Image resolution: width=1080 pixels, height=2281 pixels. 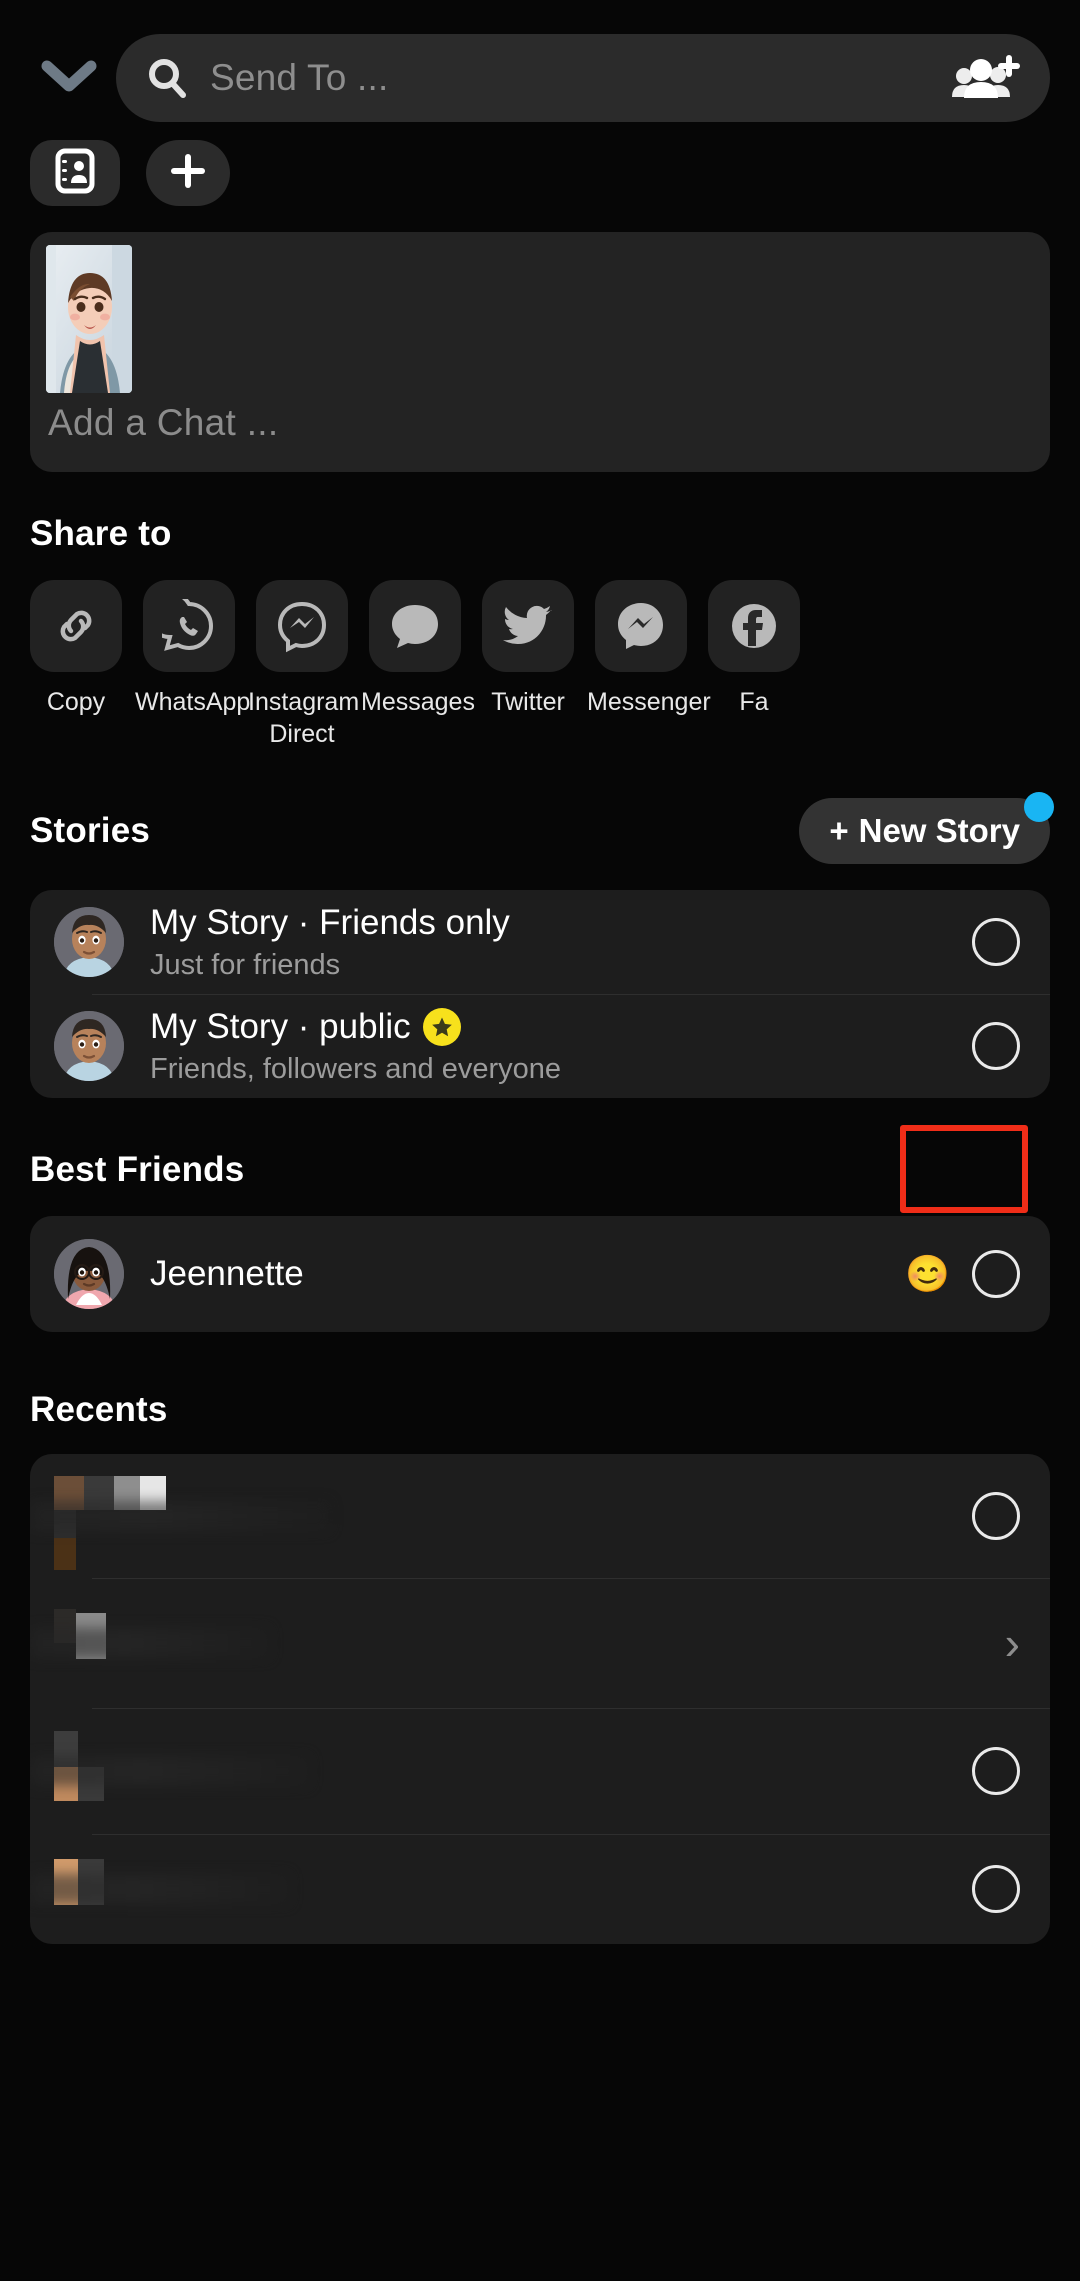 What do you see at coordinates (137, 1169) in the screenshot?
I see `best-friends-section-title: Best Friends` at bounding box center [137, 1169].